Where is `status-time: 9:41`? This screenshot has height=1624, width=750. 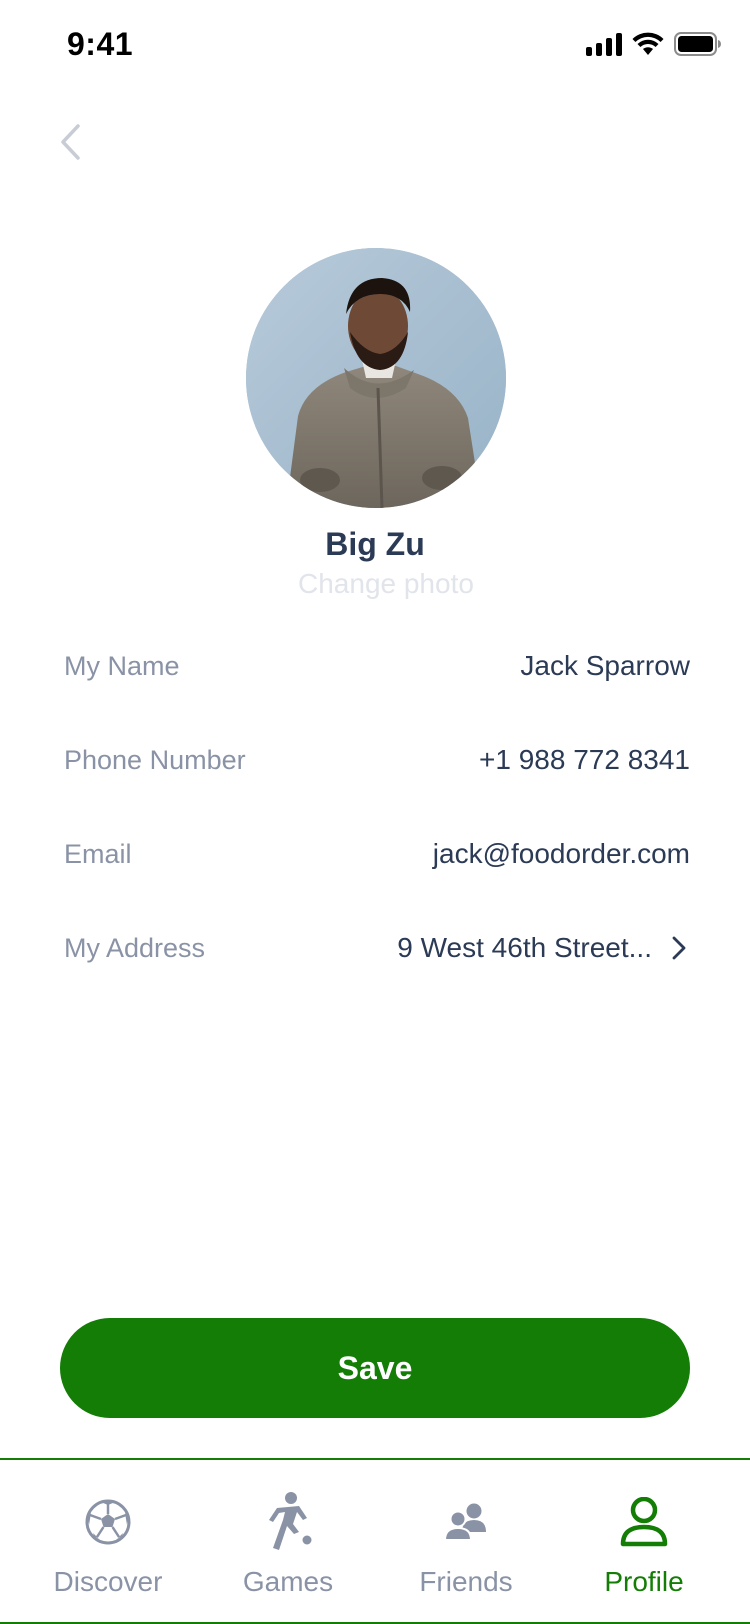 status-time: 9:41 is located at coordinates (100, 44).